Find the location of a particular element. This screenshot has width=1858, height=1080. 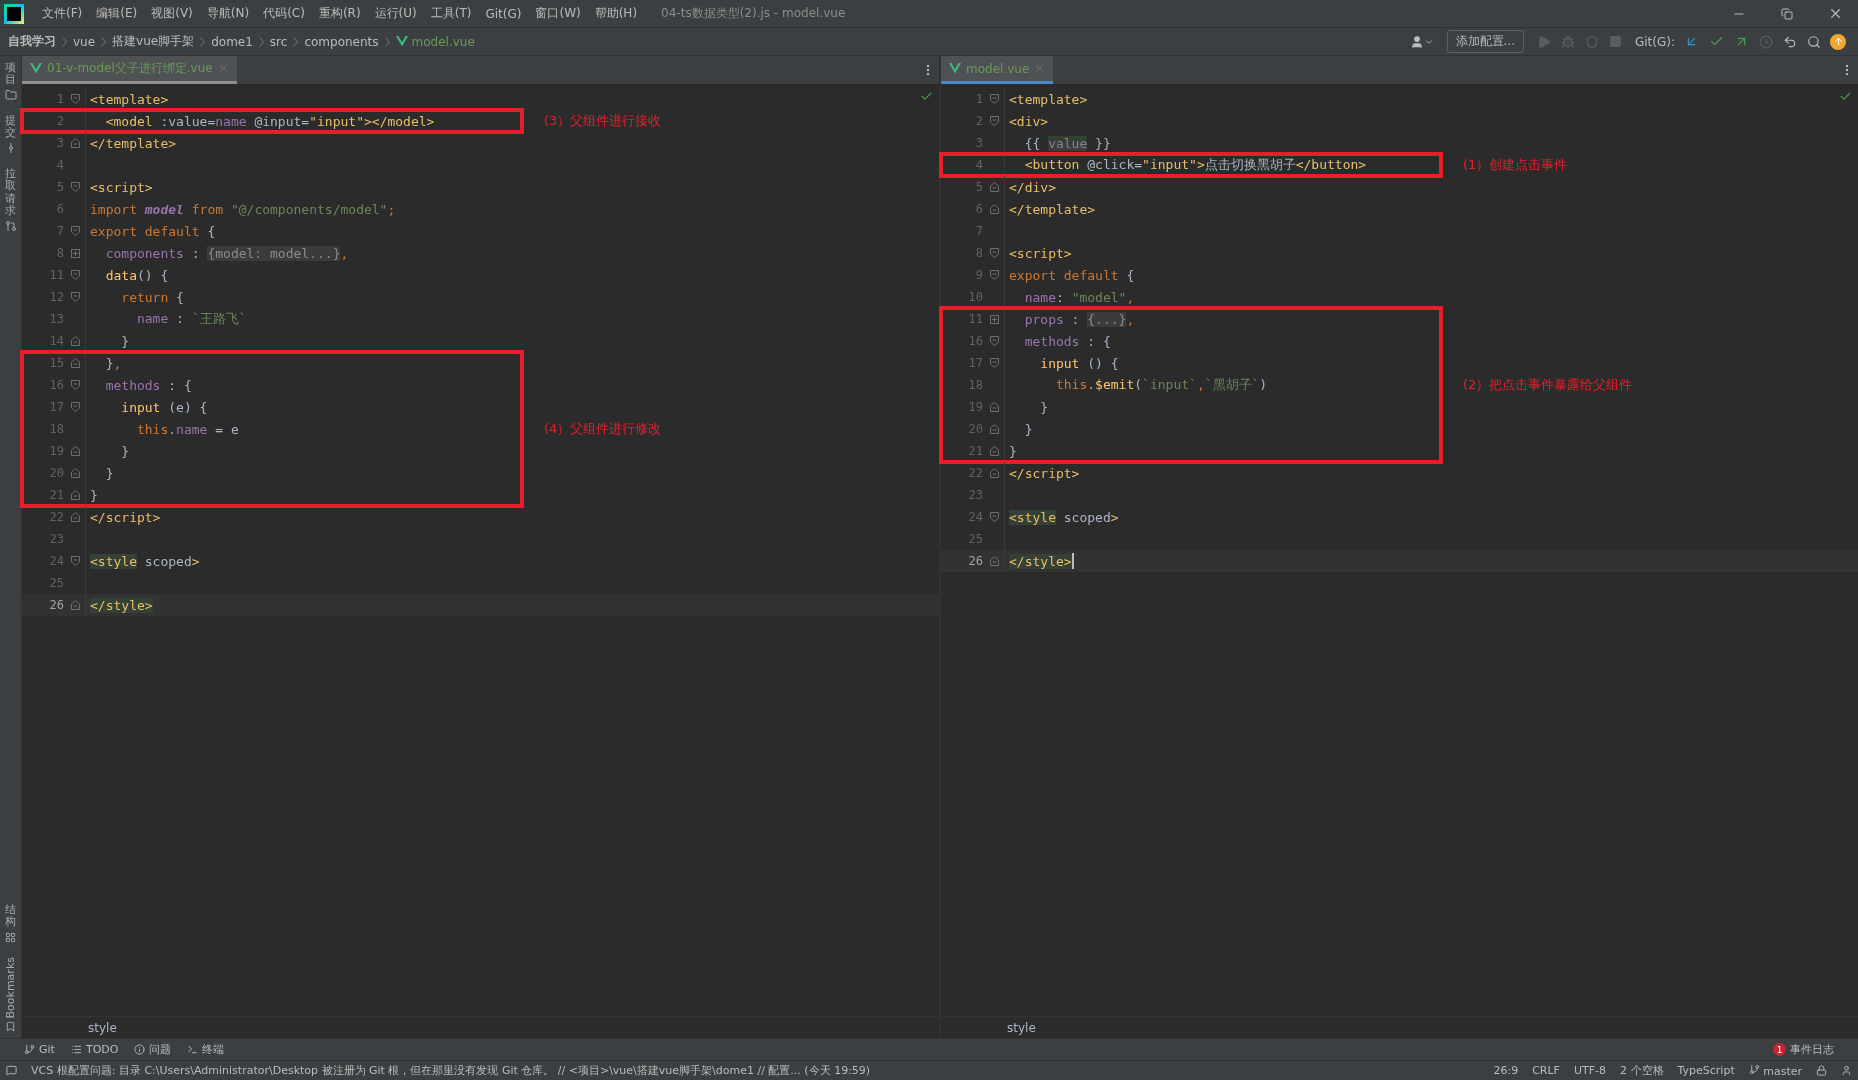

menu-item: 视图(V) is located at coordinates (172, 13).